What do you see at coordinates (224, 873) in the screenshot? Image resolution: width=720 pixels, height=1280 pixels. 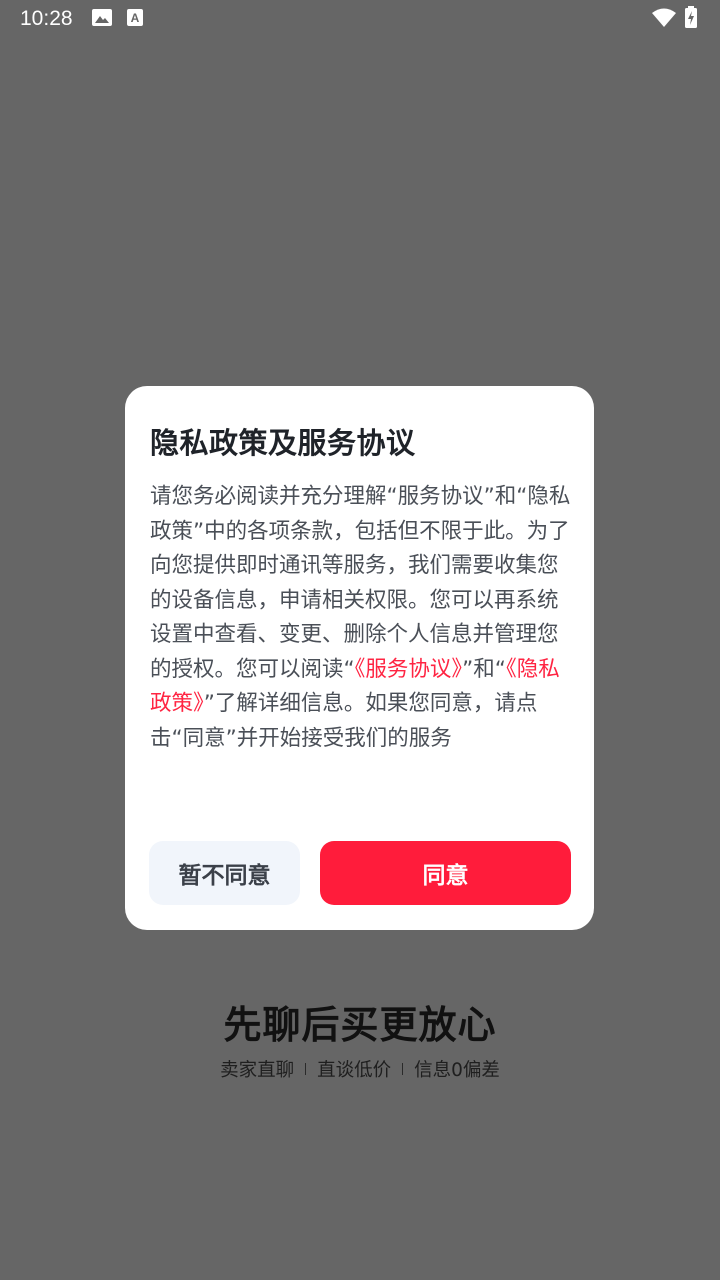 I see `decline-button: 暂不同意` at bounding box center [224, 873].